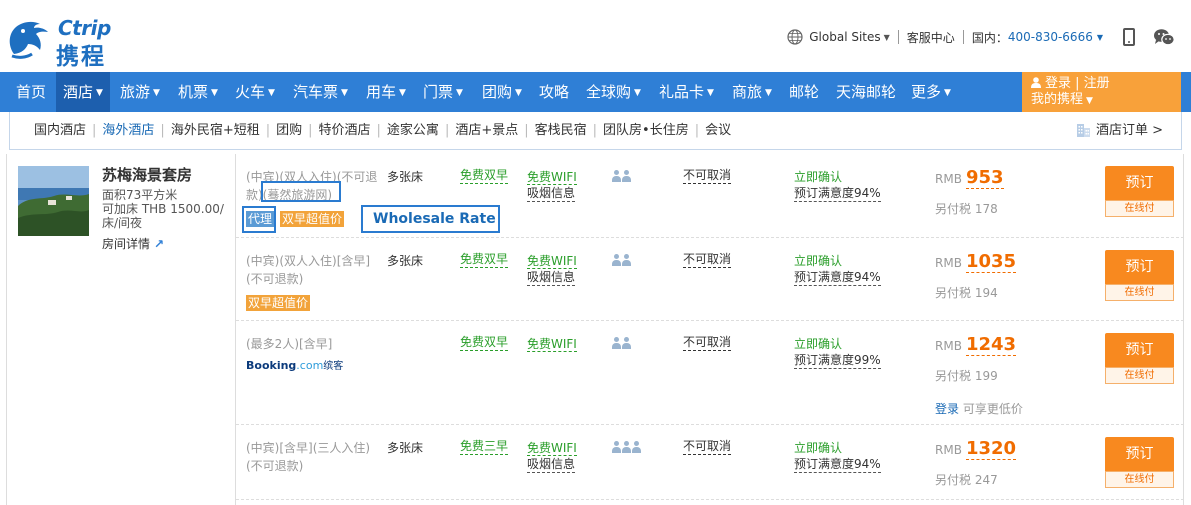 Image resolution: width=1191 pixels, height=505 pixels. Describe the element at coordinates (837, 361) in the screenshot. I see `satisfaction-rate: 预订满意度99%` at that location.